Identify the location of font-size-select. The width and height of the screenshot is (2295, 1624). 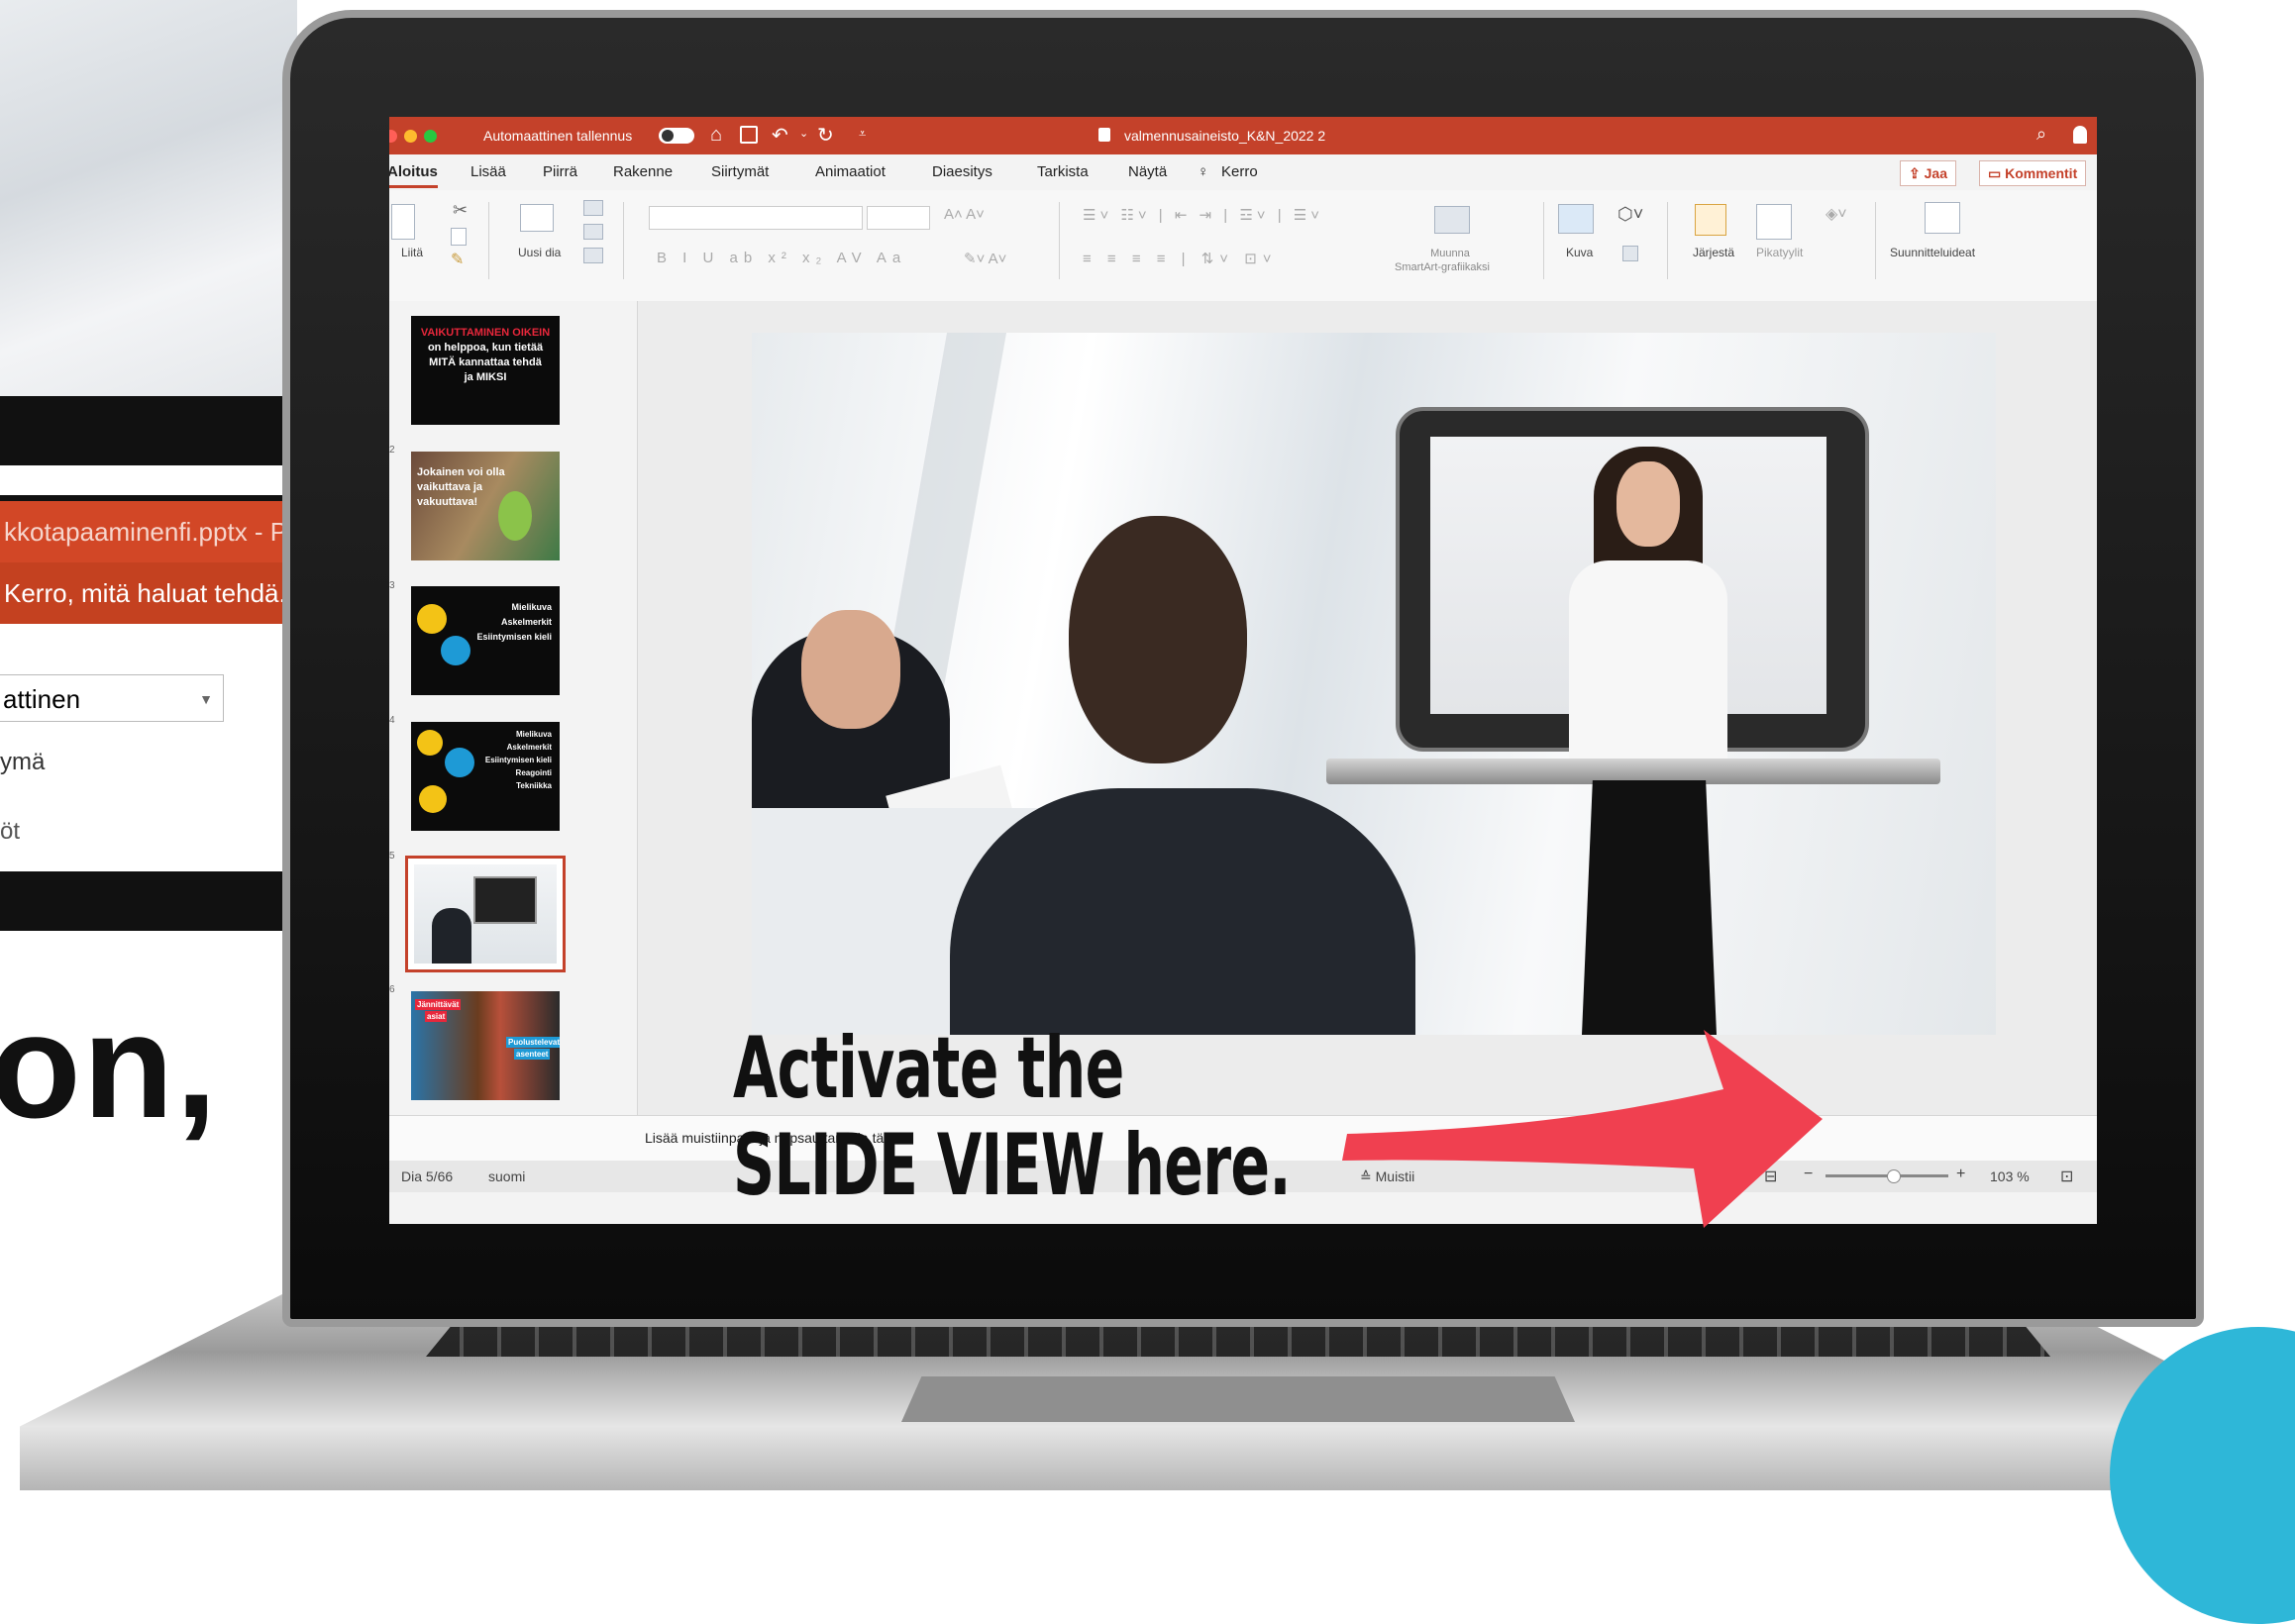
(899, 218).